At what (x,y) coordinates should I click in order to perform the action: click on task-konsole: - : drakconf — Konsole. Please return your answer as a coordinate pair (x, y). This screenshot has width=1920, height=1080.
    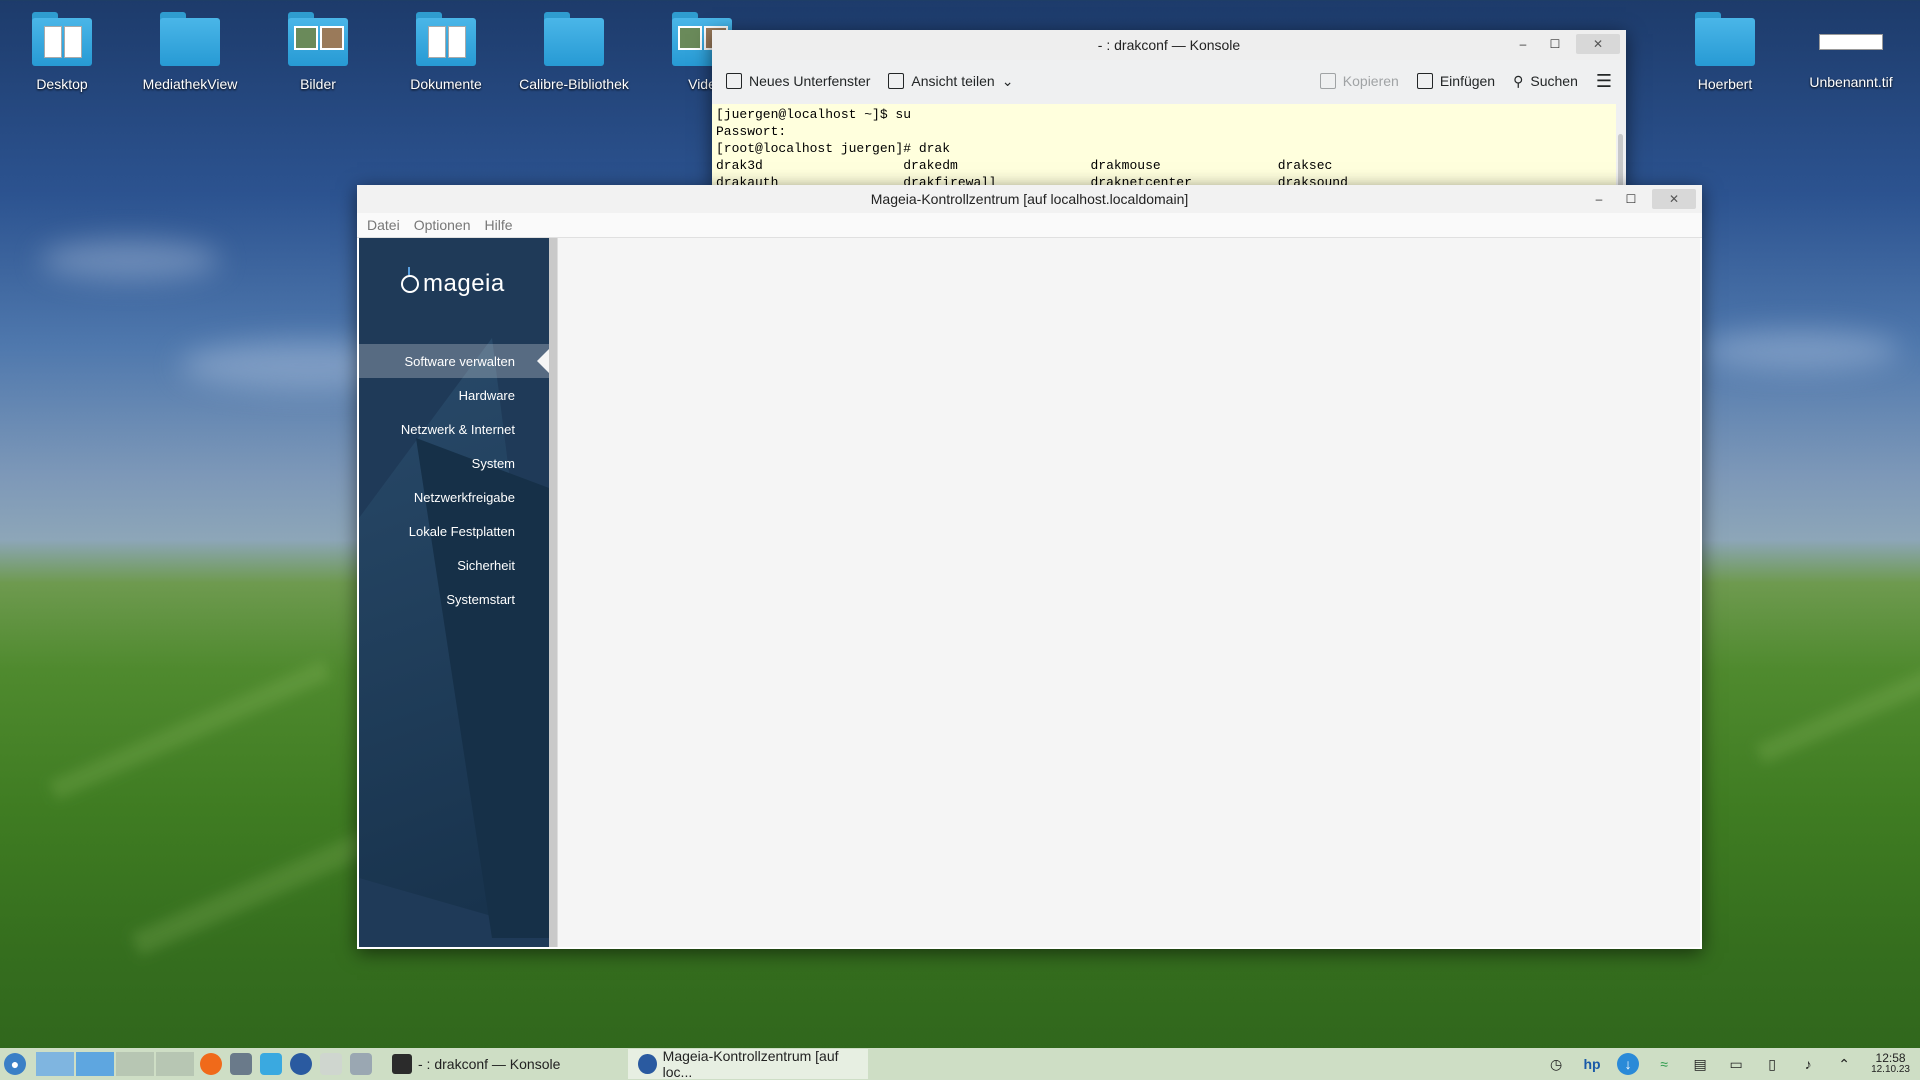
    Looking at the image, I should click on (502, 1064).